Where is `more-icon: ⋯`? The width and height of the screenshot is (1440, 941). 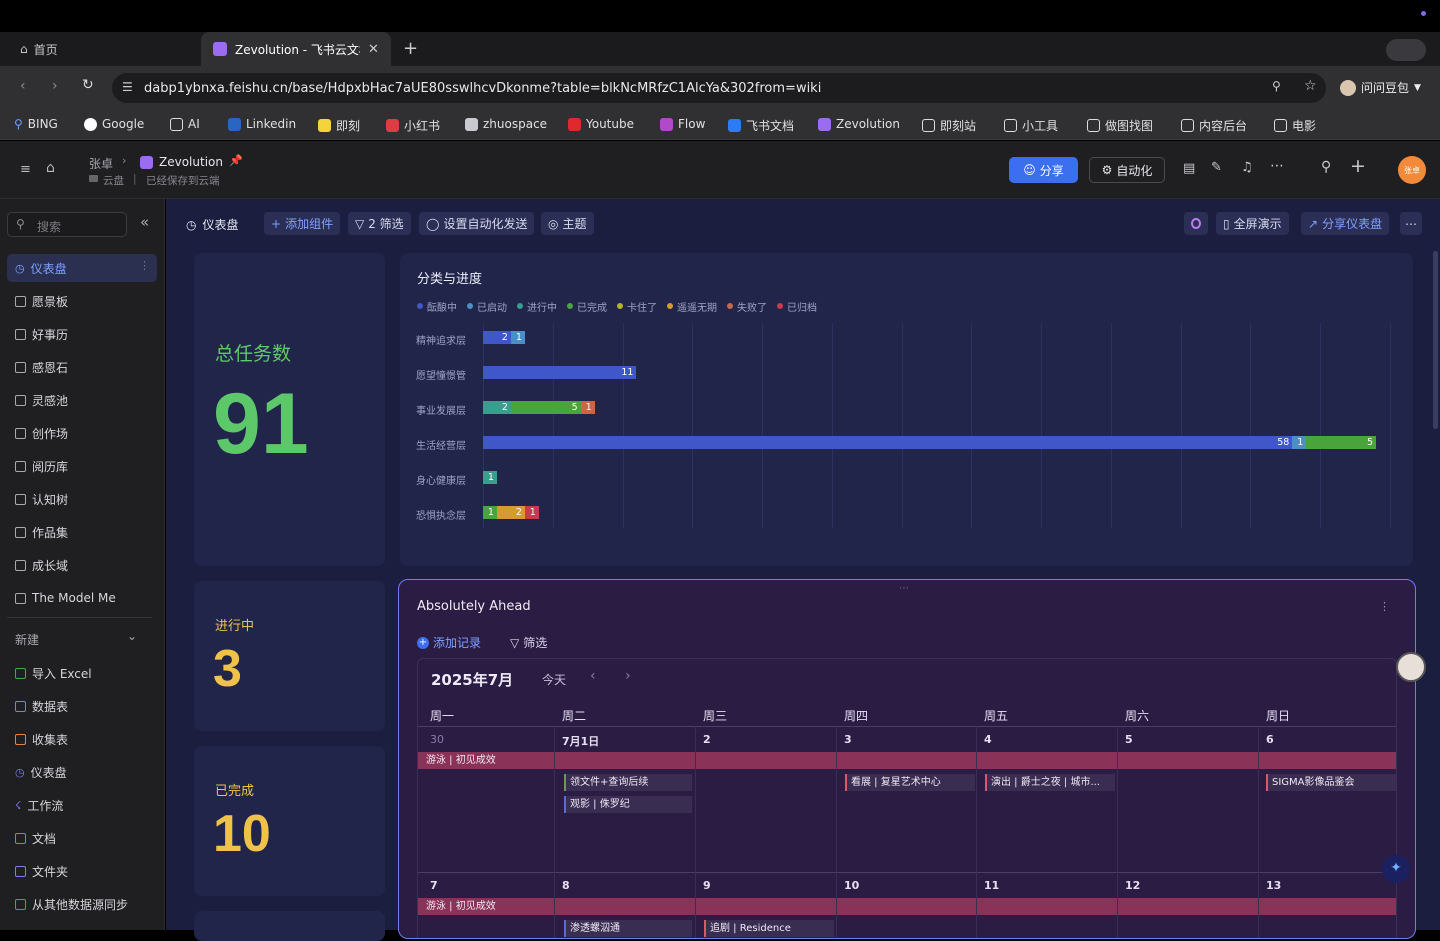
more-icon: ⋯ is located at coordinates (1277, 166).